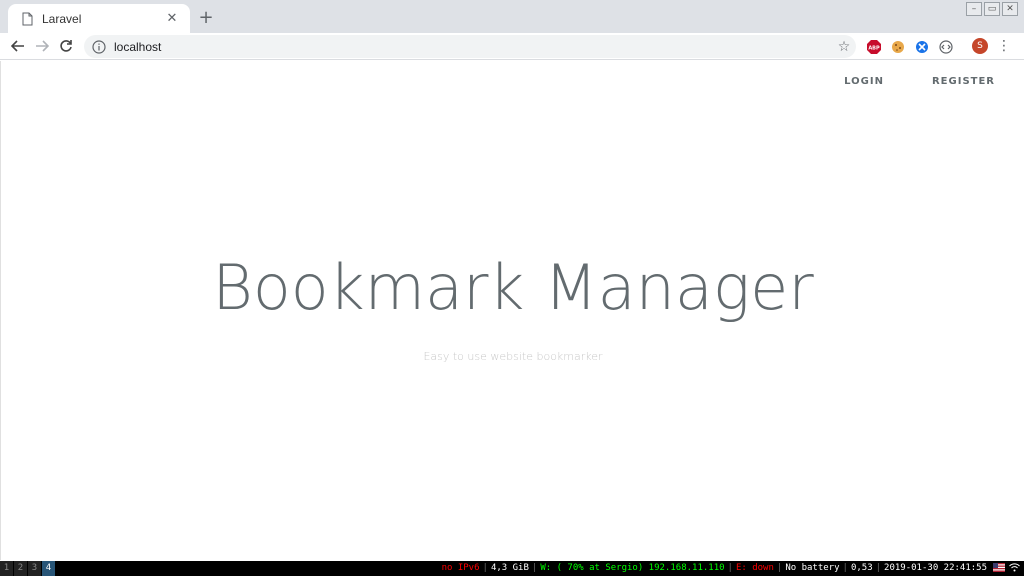 This screenshot has width=1024, height=576. I want to click on info-icon, so click(99, 46).